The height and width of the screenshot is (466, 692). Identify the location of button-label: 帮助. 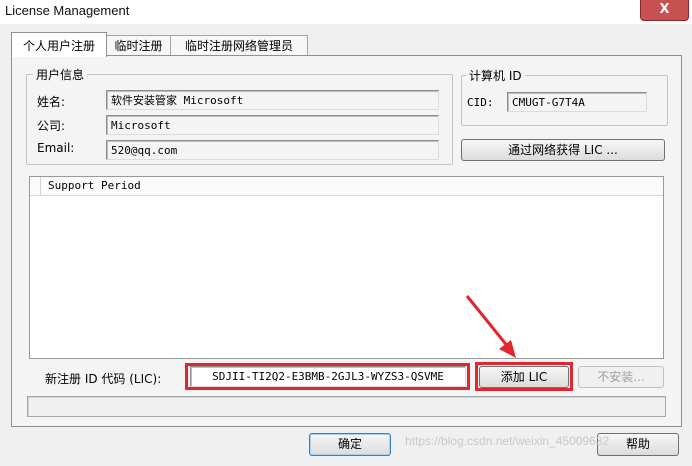
(637, 444).